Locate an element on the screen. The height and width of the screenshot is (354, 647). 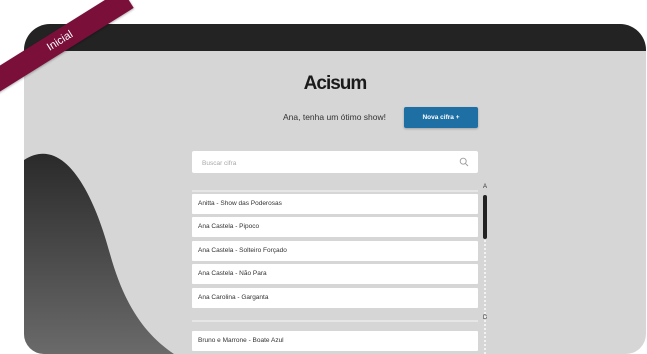
greeting-text: Ana, tenha um ótimo show! is located at coordinates (334, 117).